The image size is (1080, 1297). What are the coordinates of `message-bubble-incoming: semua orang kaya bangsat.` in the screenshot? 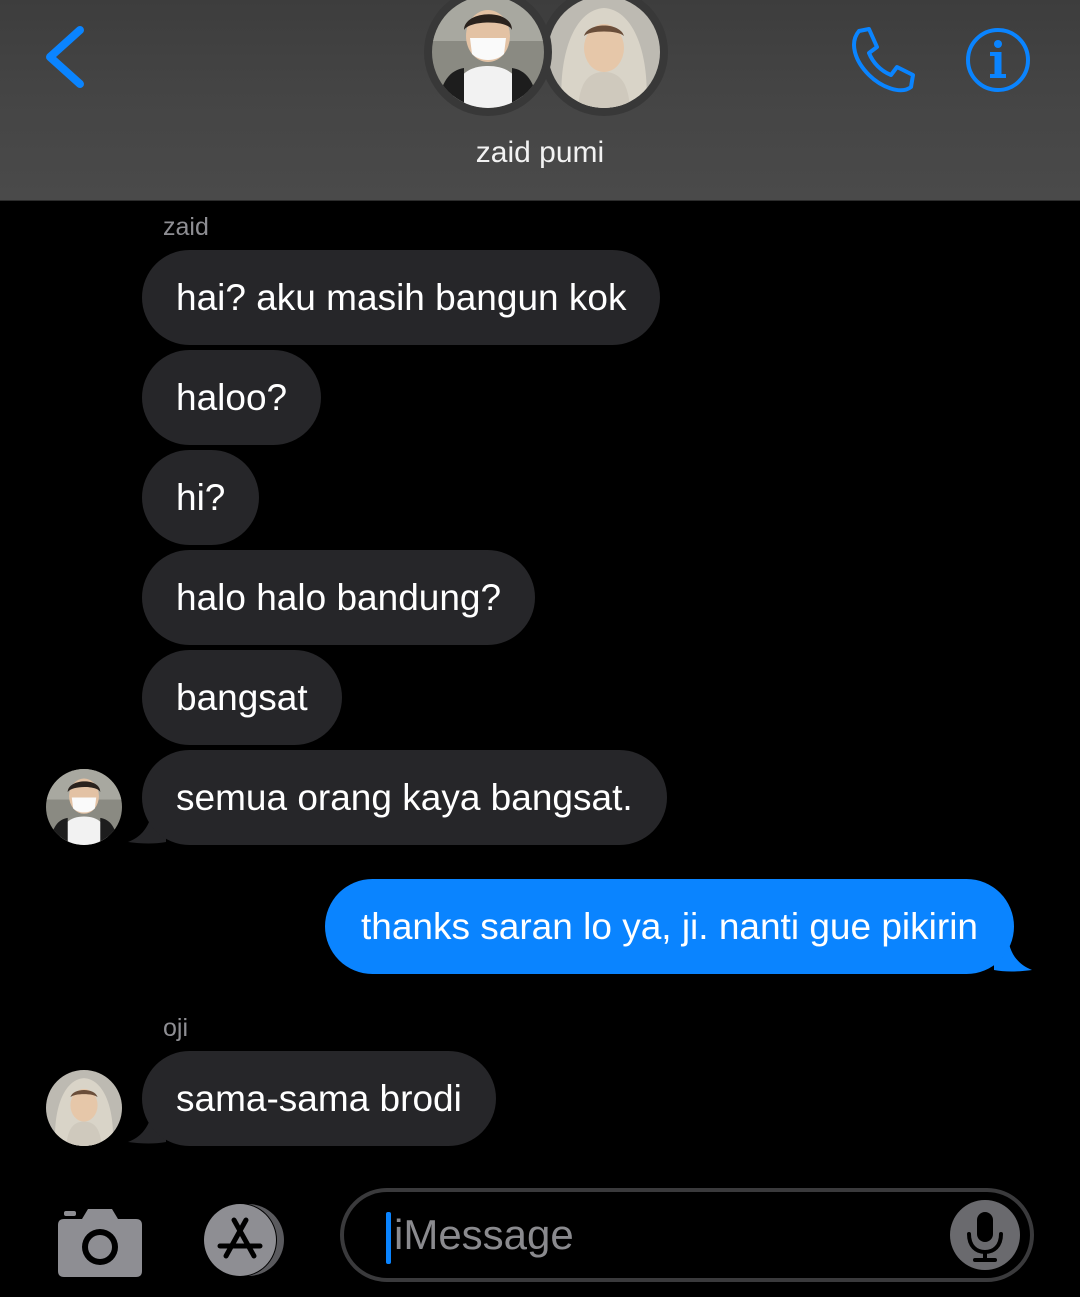 It's located at (404, 797).